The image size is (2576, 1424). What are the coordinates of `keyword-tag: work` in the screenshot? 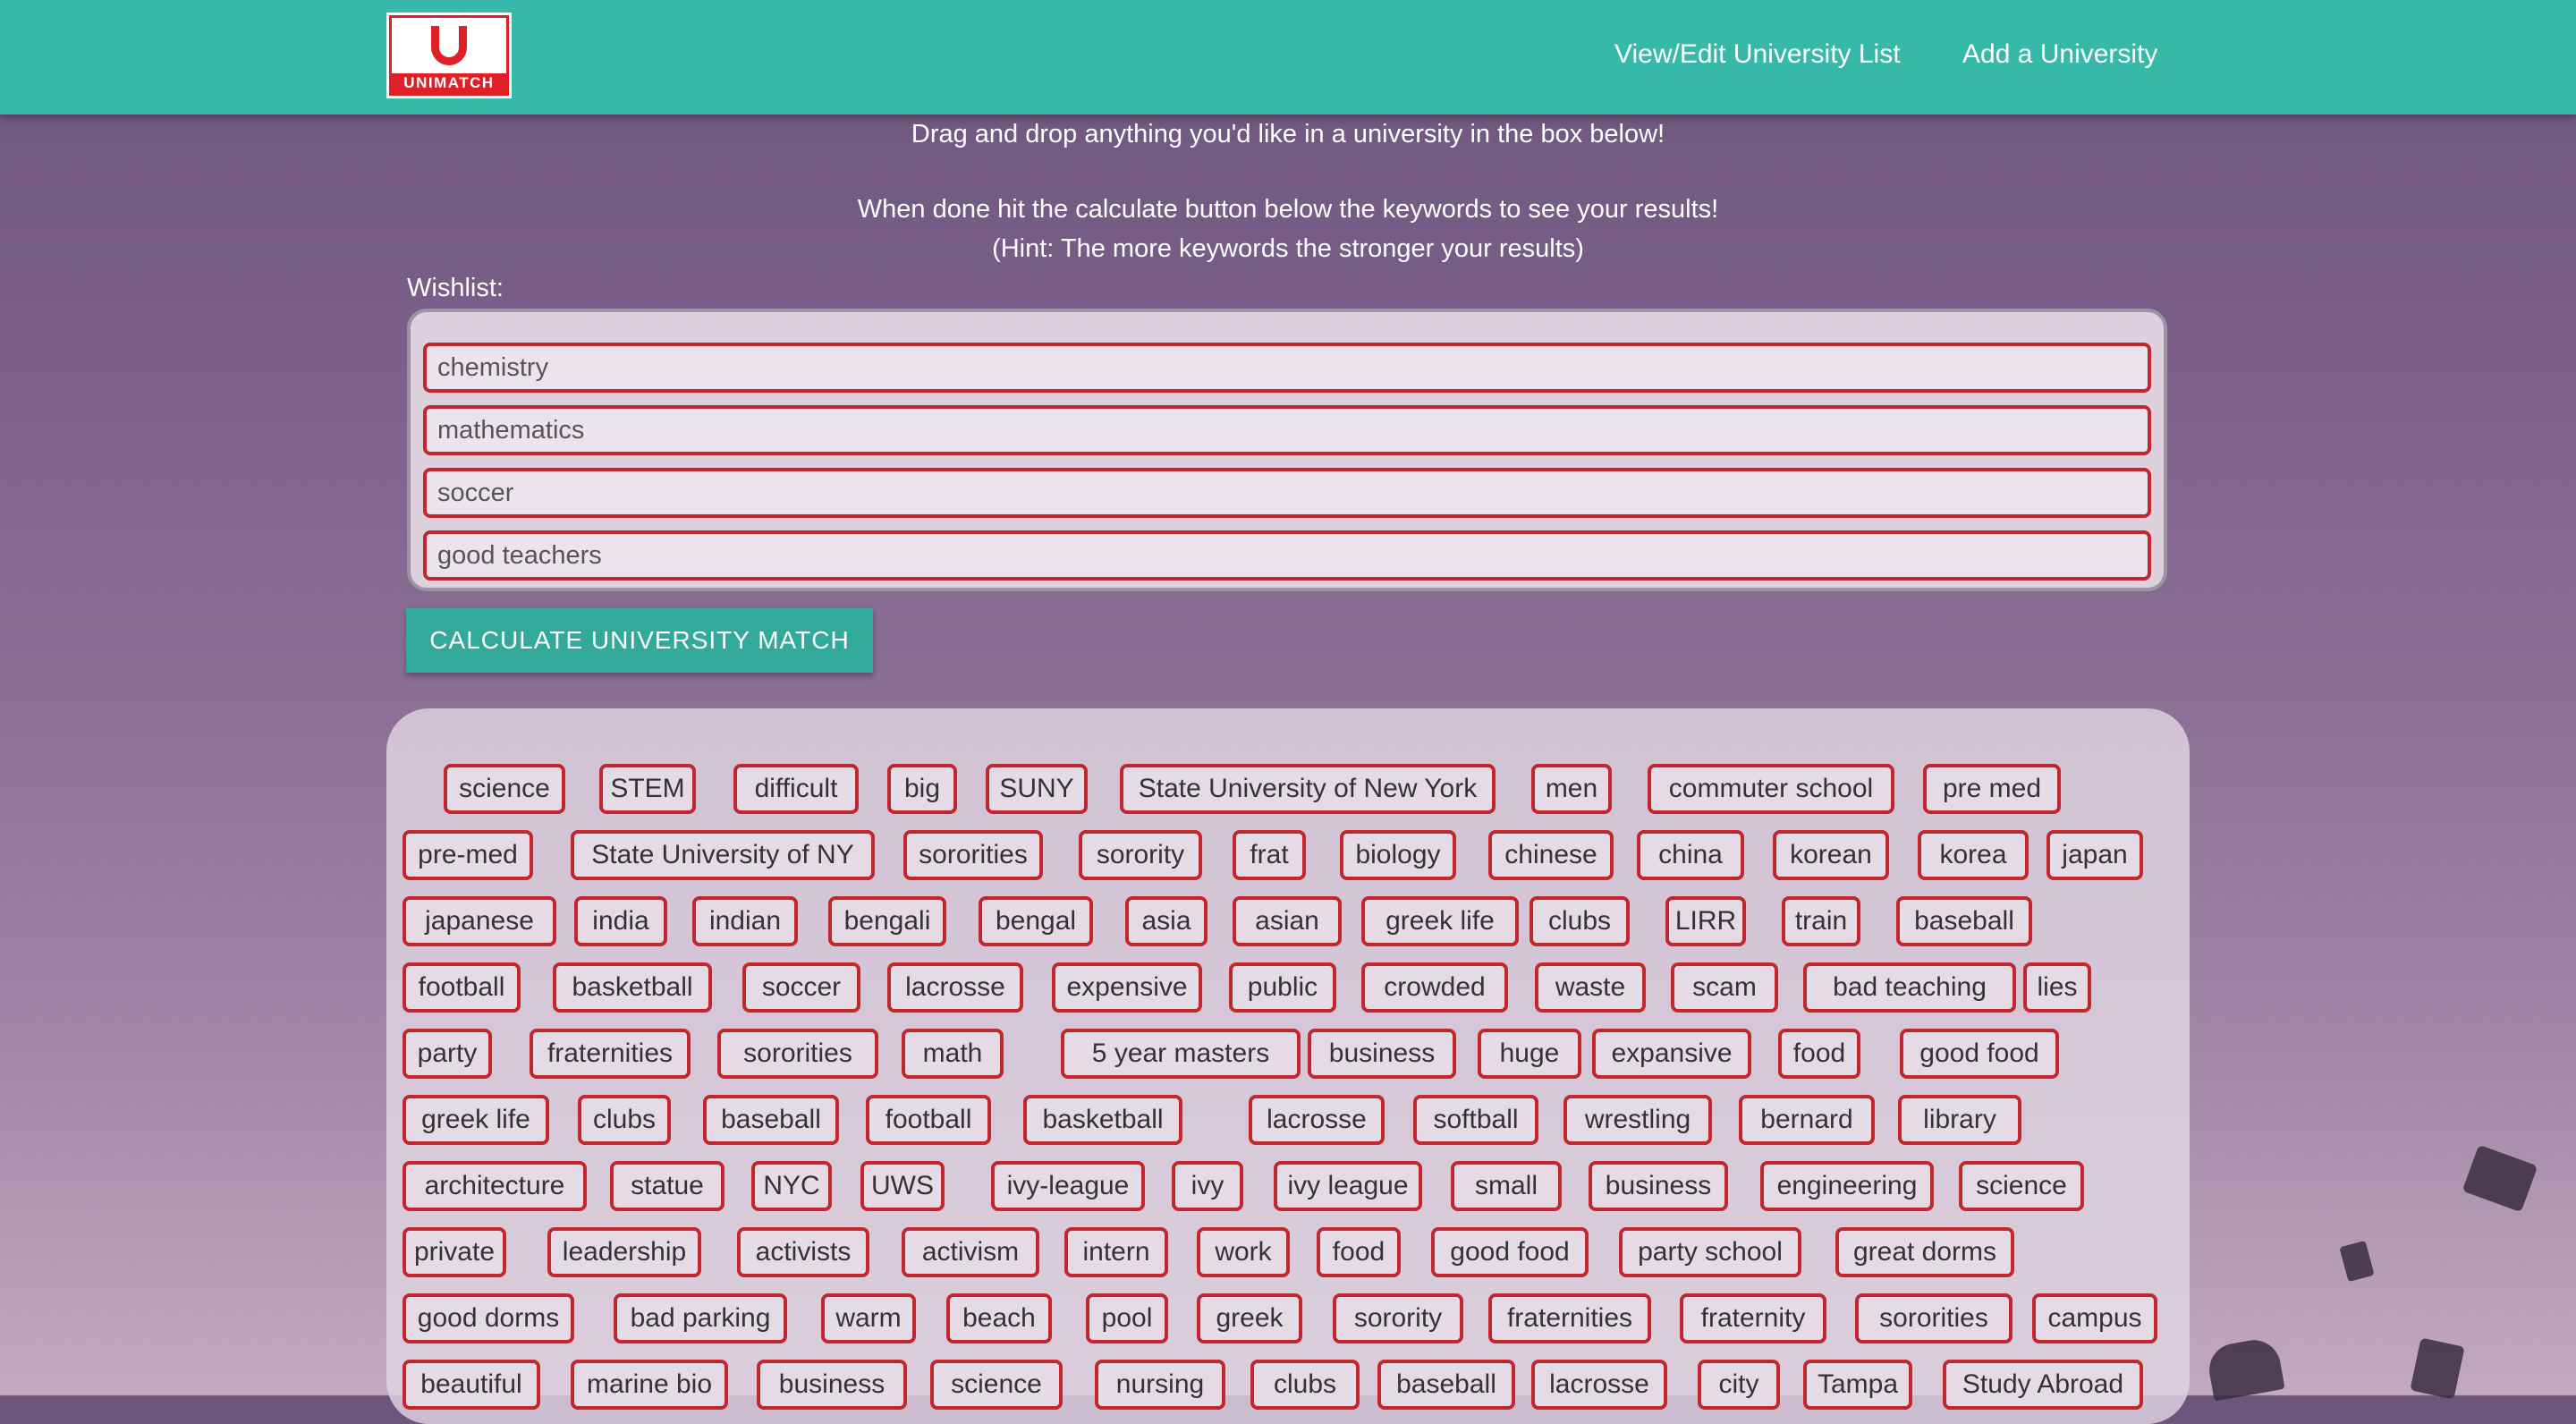 It's located at (1243, 1252).